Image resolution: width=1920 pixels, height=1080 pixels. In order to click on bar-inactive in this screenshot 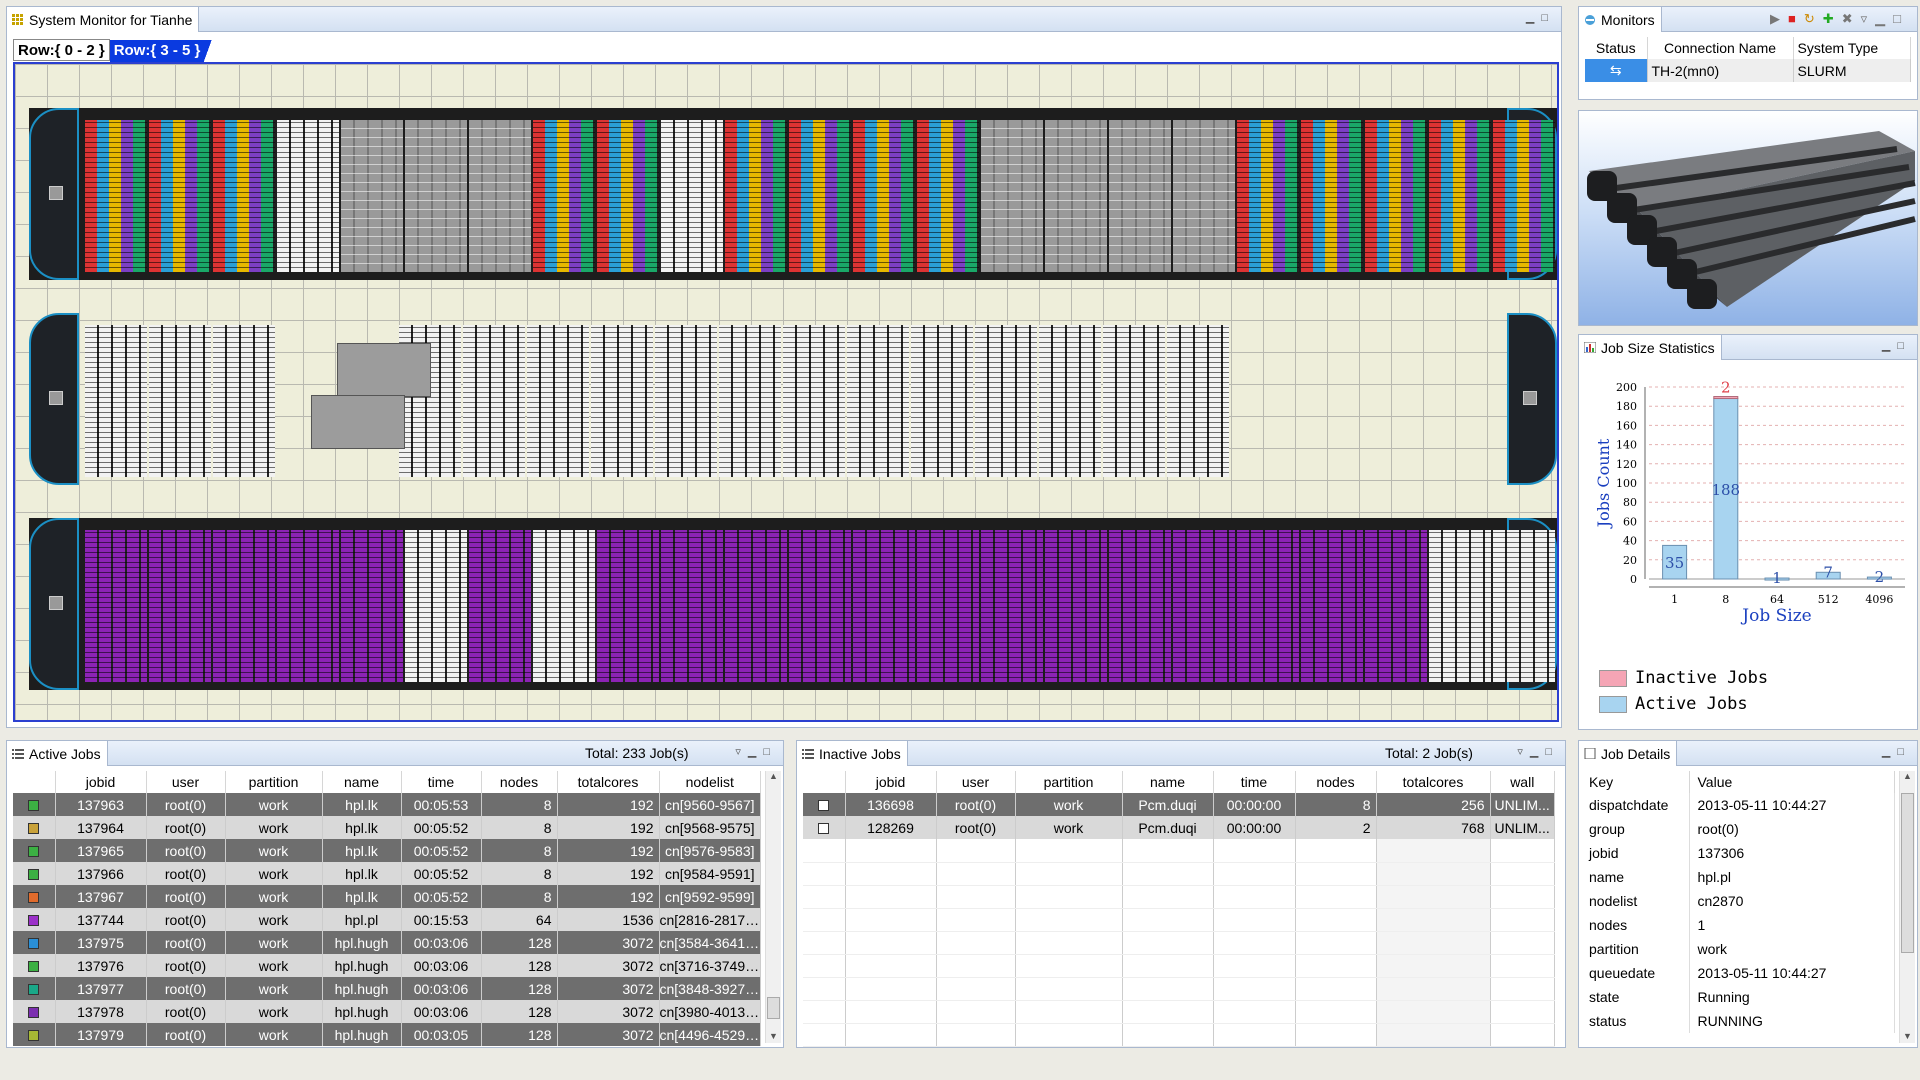, I will do `click(1726, 398)`.